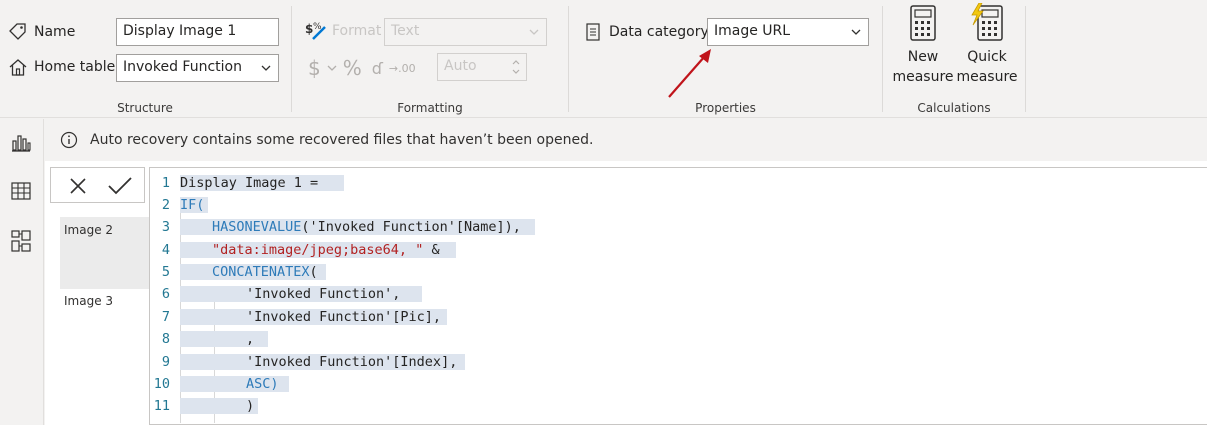 This screenshot has height=425, width=1207. What do you see at coordinates (262, 183) in the screenshot?
I see `code-line: Display Image 1 =` at bounding box center [262, 183].